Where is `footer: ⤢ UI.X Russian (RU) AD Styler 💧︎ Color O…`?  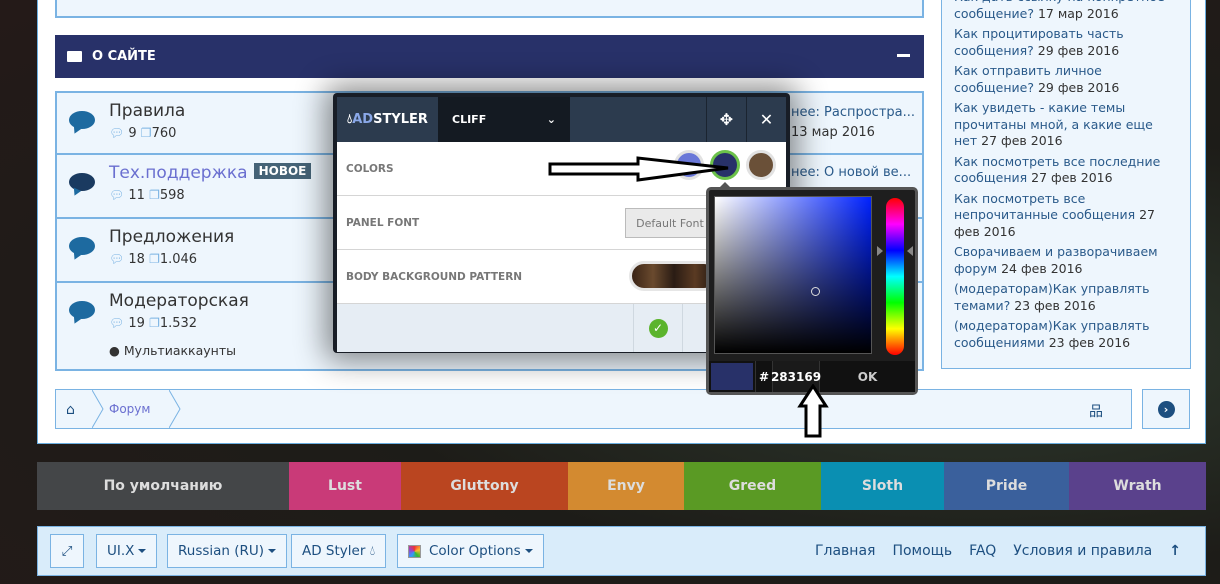
footer: ⤢ UI.X Russian (RU) AD Styler 💧︎ Color O… is located at coordinates (621, 551).